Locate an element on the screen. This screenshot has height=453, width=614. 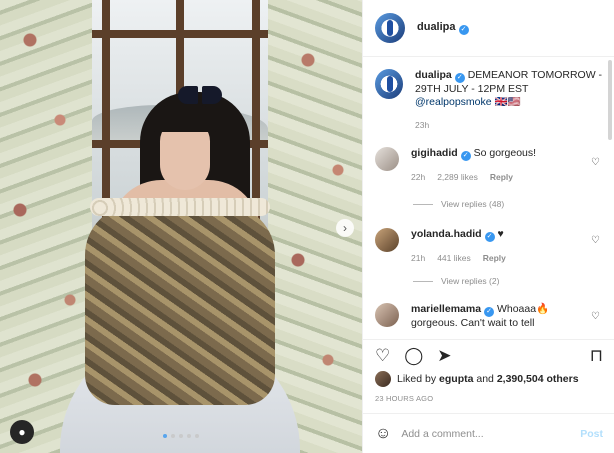
view-replies-label: View replies (48) is located at coordinates (473, 204).